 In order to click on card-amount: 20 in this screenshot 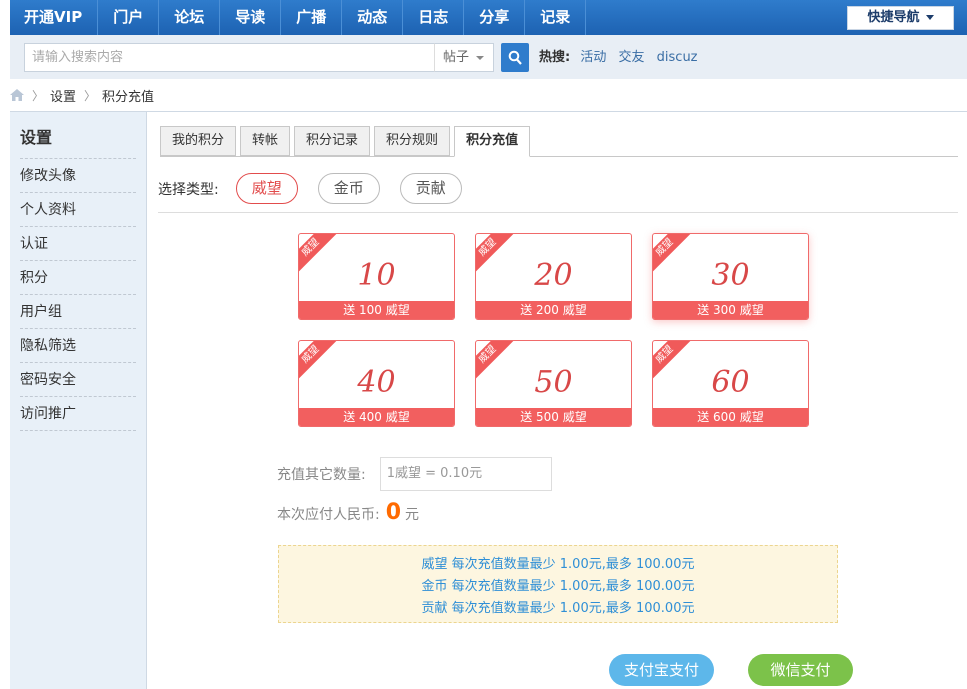, I will do `click(553, 275)`.